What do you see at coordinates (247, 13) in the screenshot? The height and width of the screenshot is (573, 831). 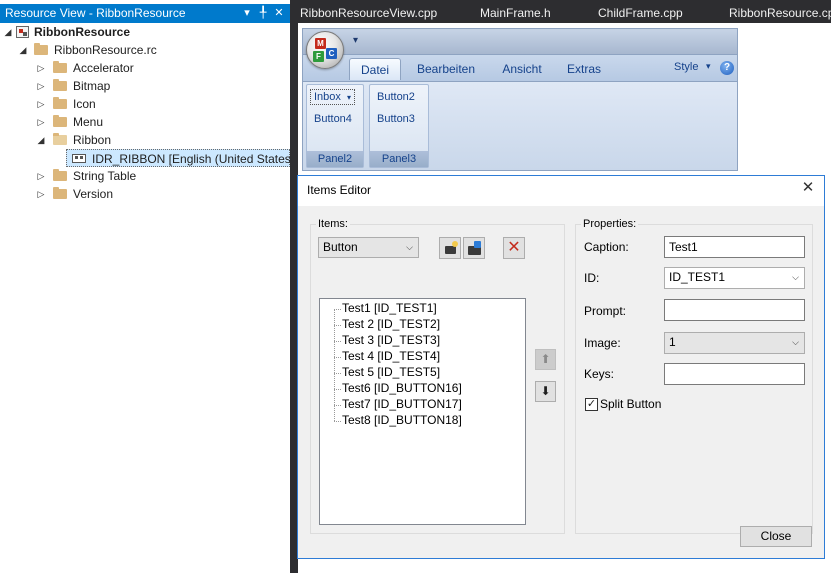 I see `window-position-dropdown-icon: ▾` at bounding box center [247, 13].